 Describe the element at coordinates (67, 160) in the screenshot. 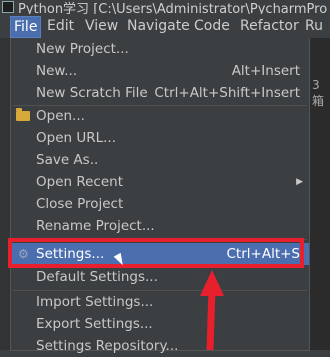

I see `menu-item-label: Save As..` at that location.